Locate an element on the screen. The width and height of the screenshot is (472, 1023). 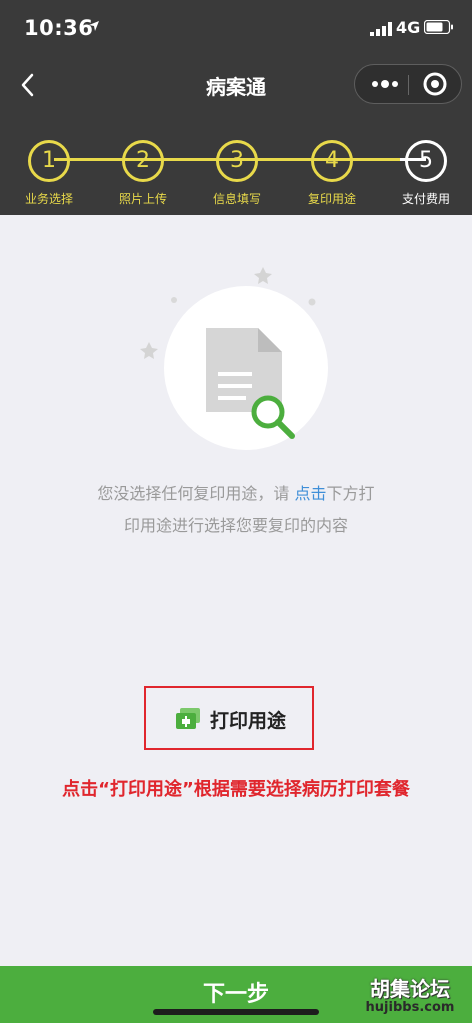
document-search-icon is located at coordinates (234, 358).